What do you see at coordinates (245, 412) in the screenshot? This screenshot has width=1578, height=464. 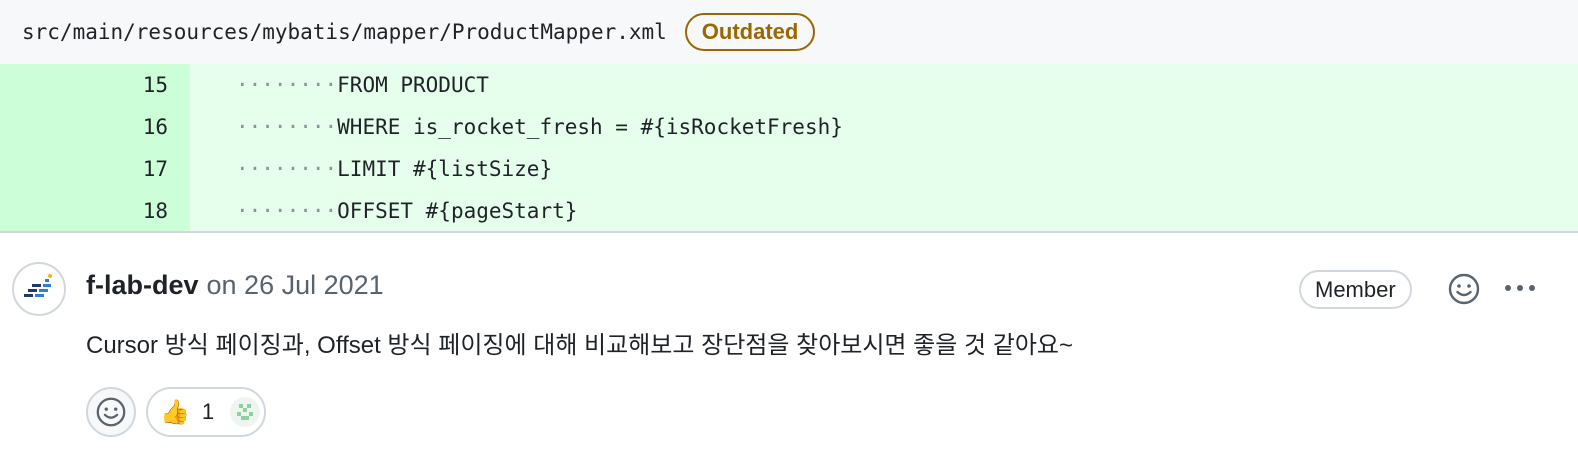 I see `identicon-avatar-icon` at bounding box center [245, 412].